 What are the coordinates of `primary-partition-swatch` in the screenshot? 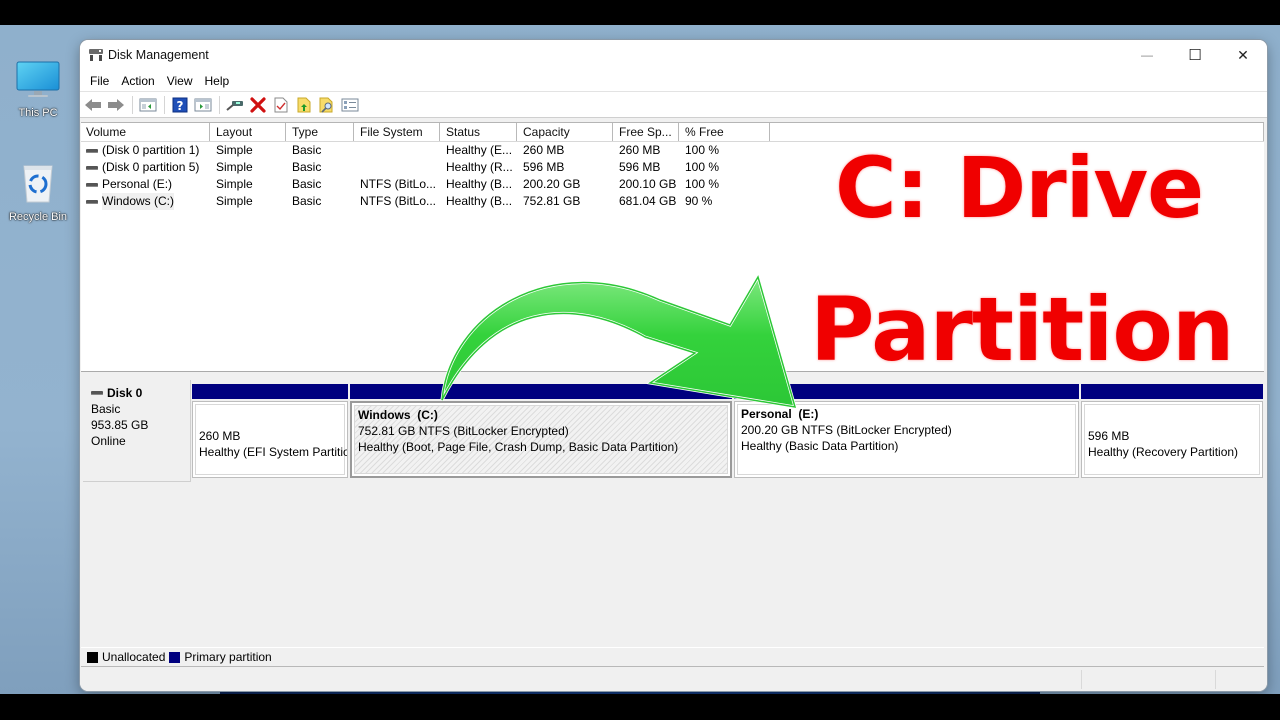 It's located at (175, 657).